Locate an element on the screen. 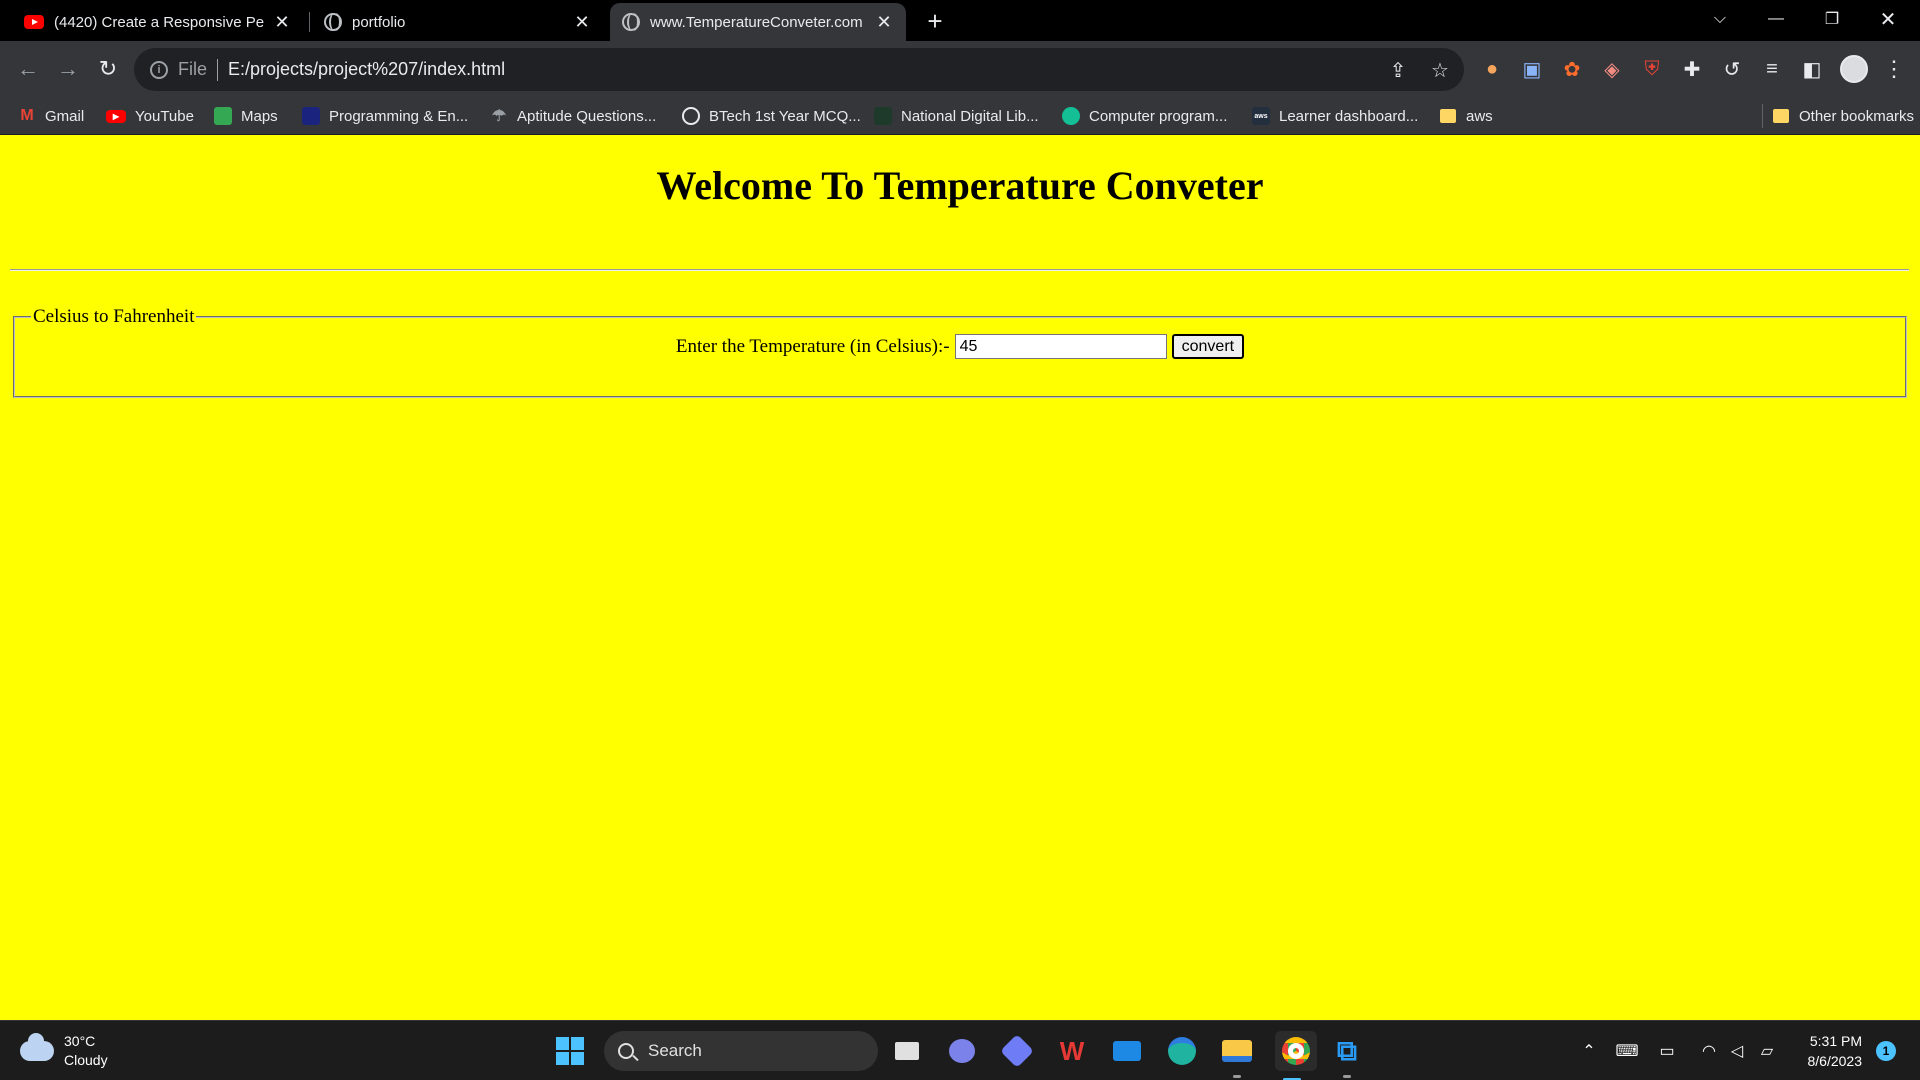 This screenshot has width=1920, height=1080. profile-avatar is located at coordinates (1854, 69).